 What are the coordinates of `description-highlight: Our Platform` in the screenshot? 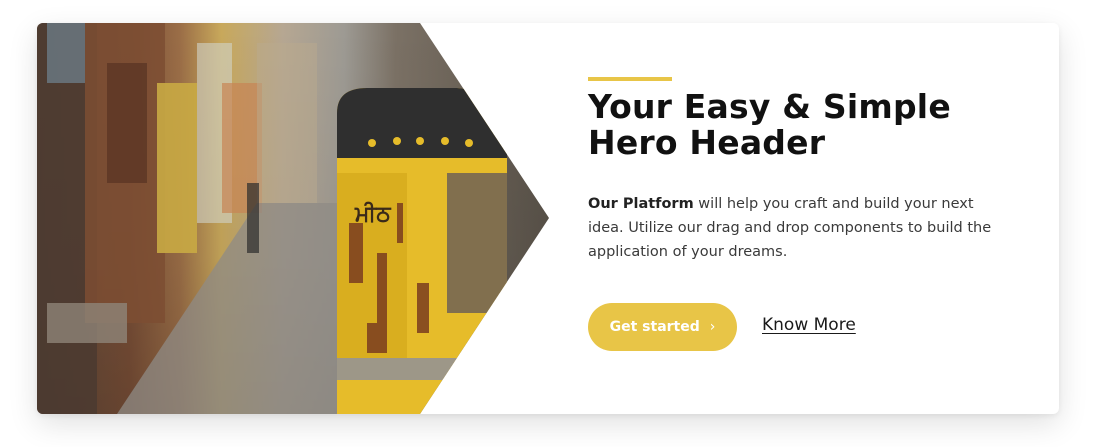 It's located at (641, 204).